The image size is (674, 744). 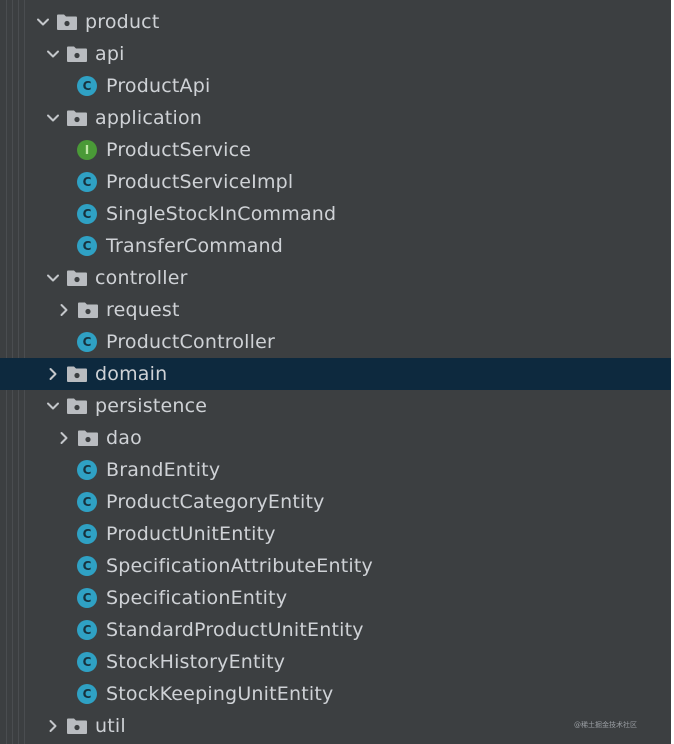 I want to click on tree-folder-row: domain, so click(x=335, y=374).